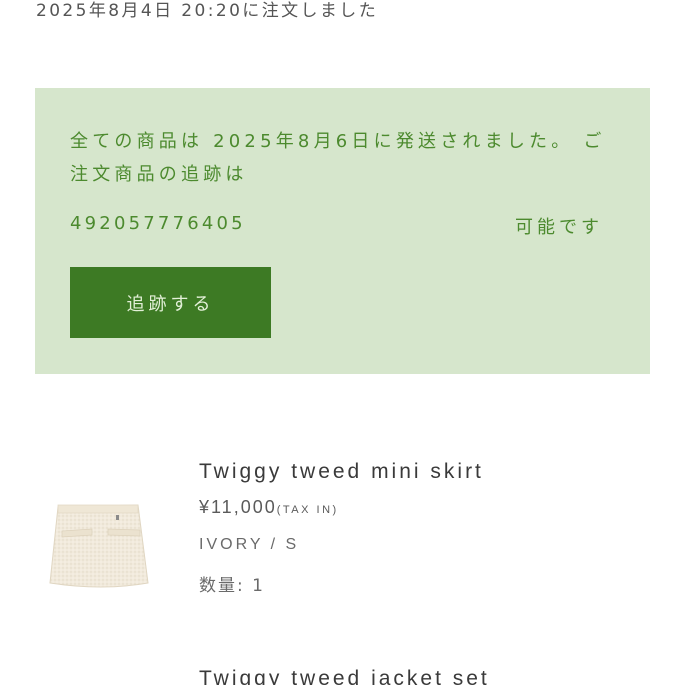  I want to click on tracking-available-text: 可能です, so click(559, 227).